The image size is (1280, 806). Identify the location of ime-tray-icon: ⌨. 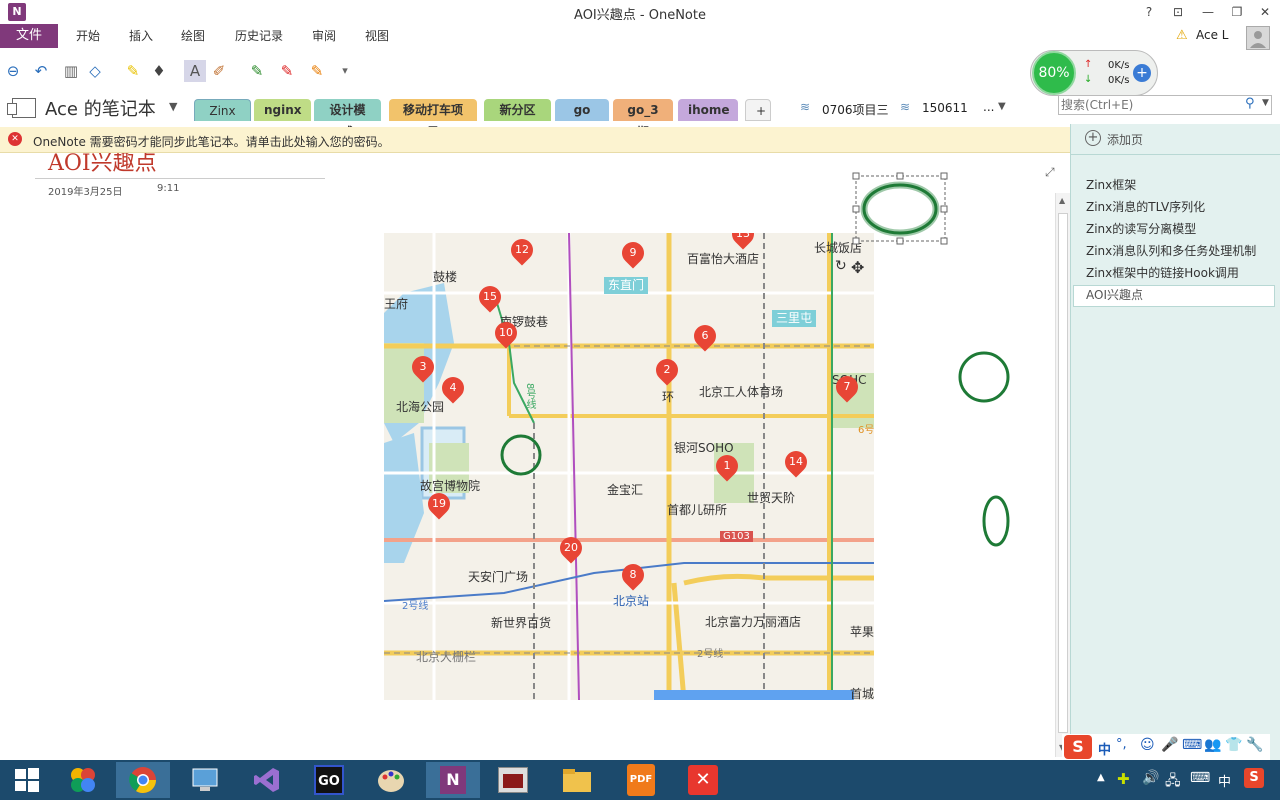
(1200, 778).